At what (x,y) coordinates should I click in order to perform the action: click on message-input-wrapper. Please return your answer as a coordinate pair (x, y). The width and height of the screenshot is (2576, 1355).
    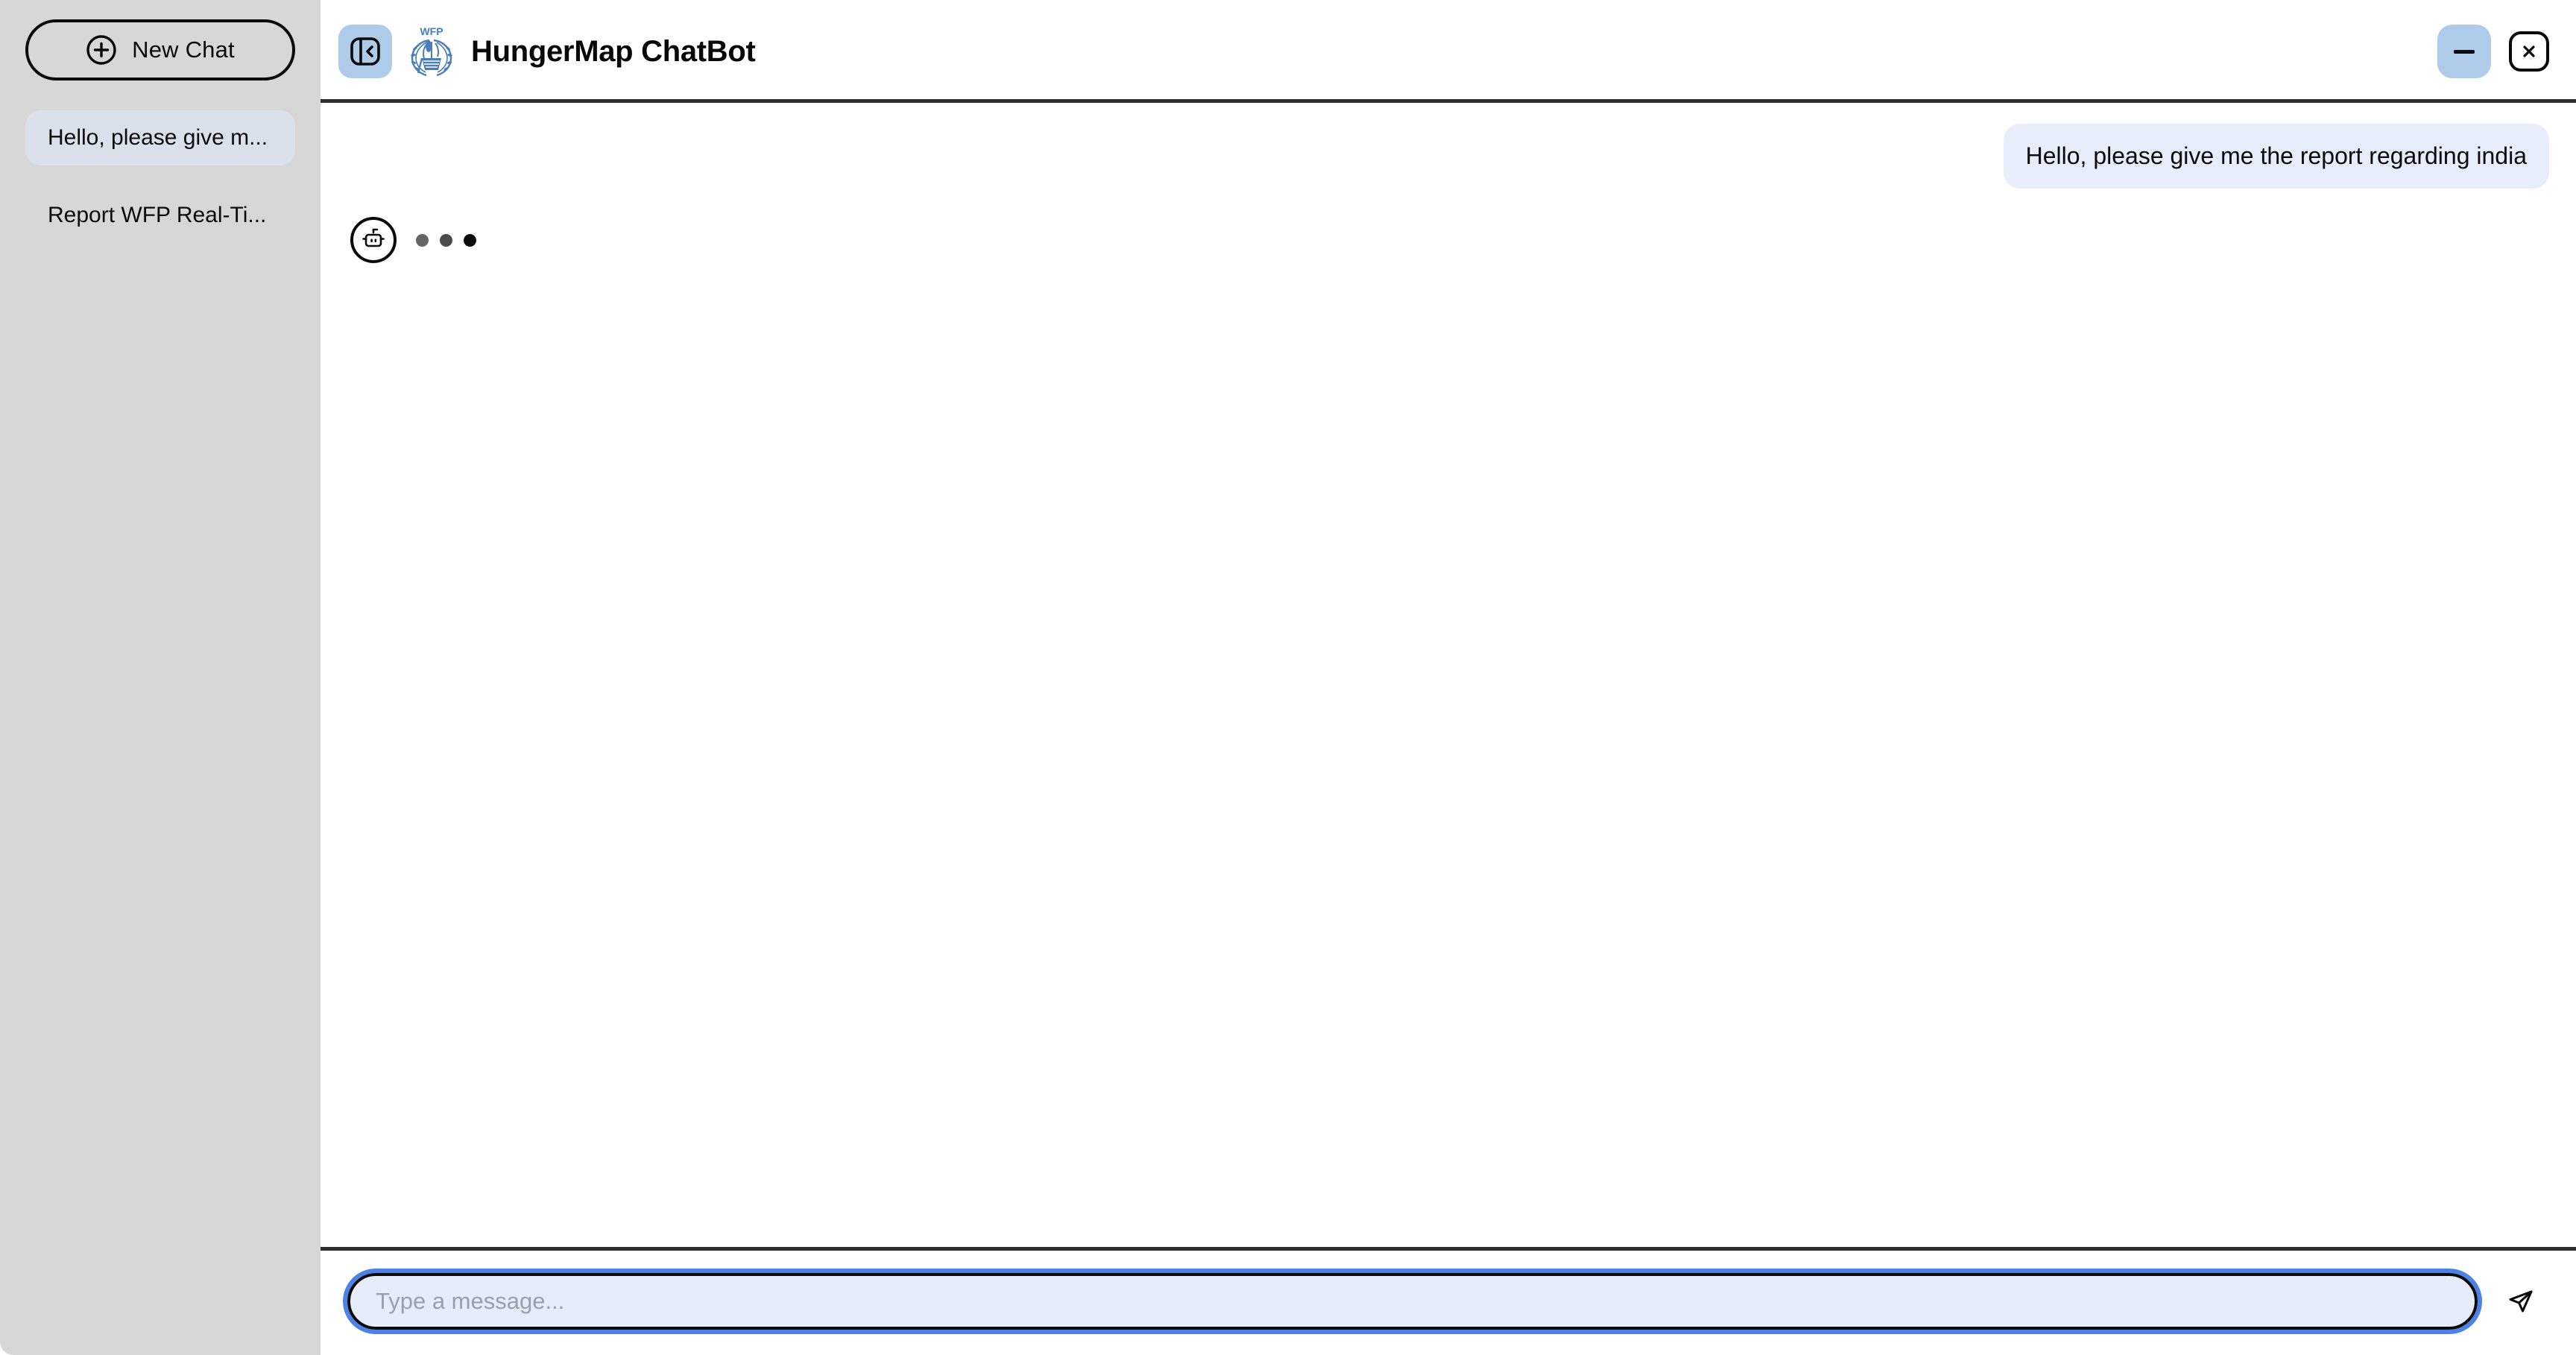
    Looking at the image, I should click on (1412, 1301).